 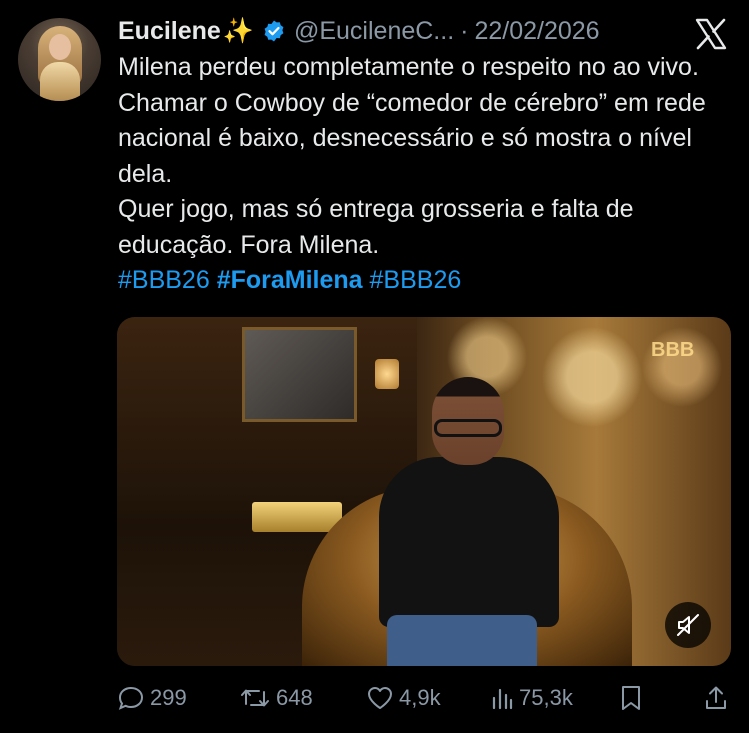 I want to click on mute-button, so click(x=688, y=625).